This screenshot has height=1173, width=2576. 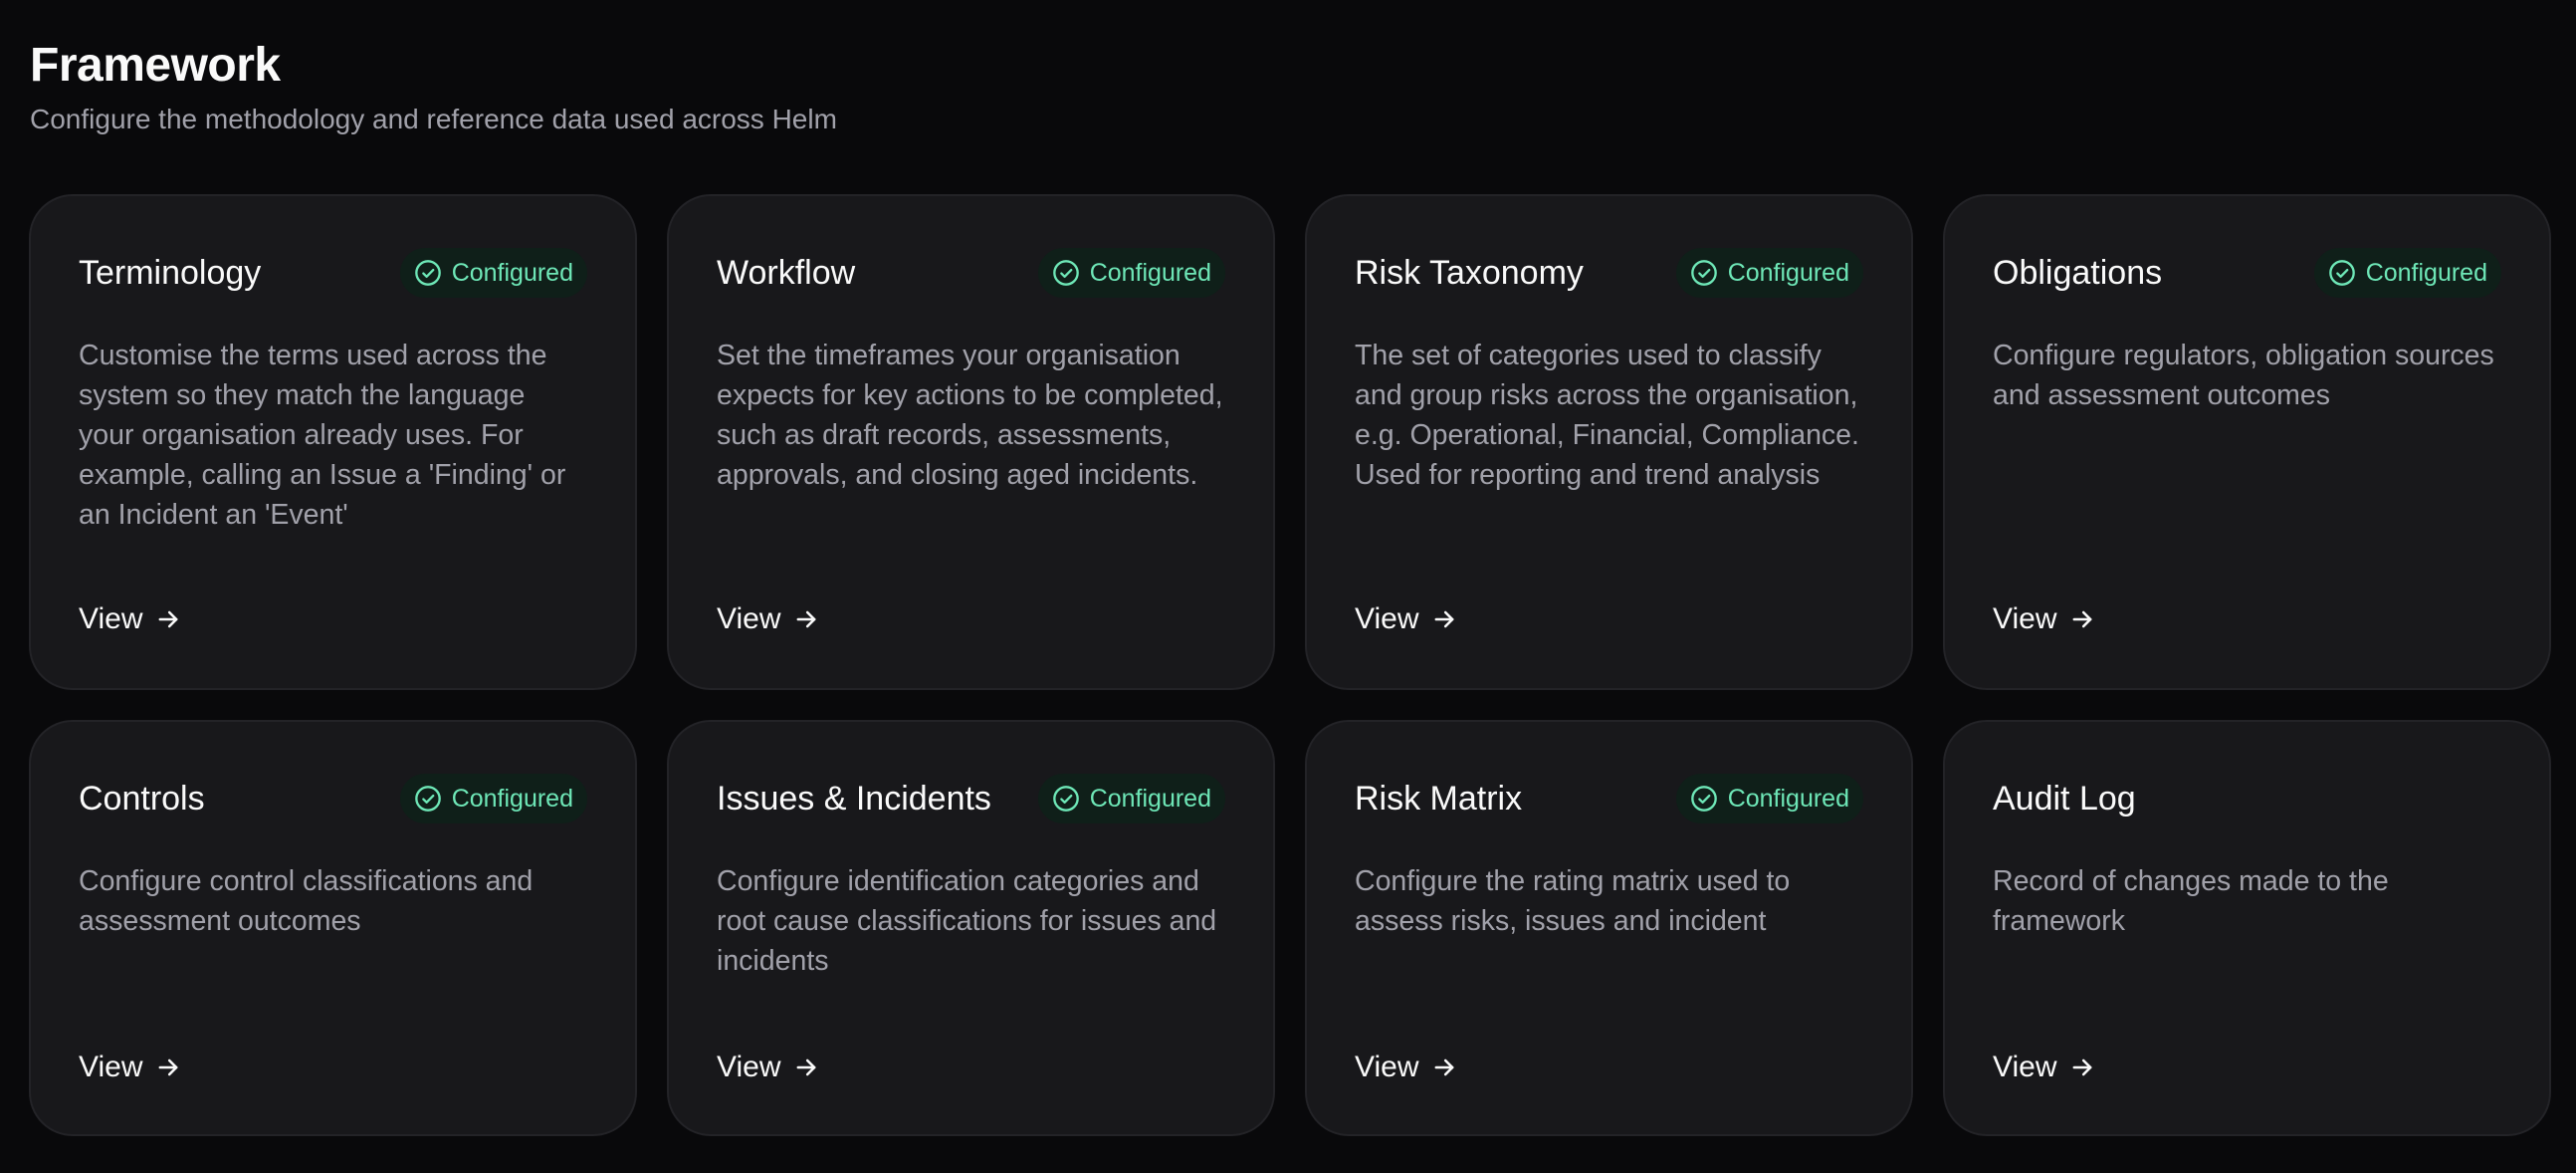 I want to click on card-header: Obligations Configured, so click(x=2247, y=273).